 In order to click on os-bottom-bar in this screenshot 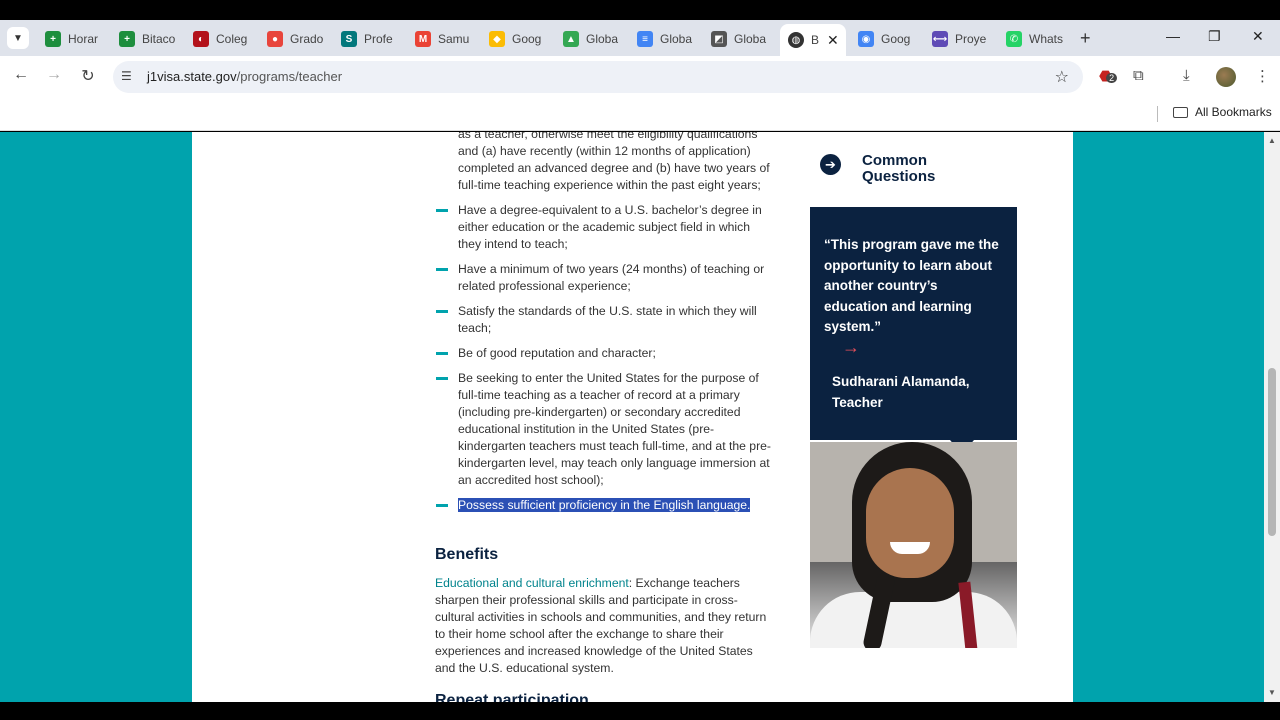, I will do `click(640, 711)`.